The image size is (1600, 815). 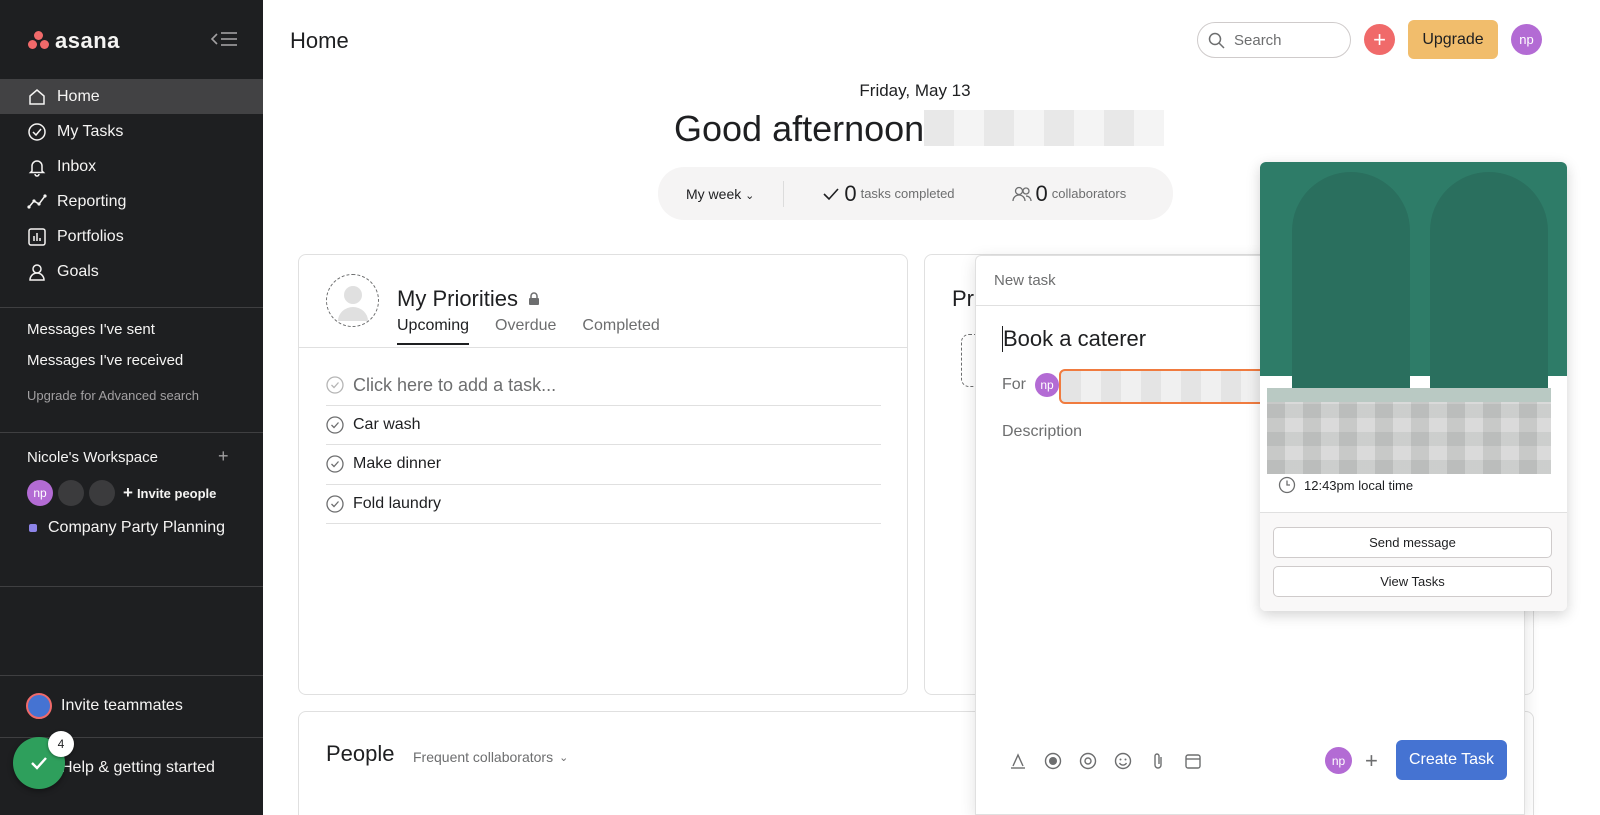 What do you see at coordinates (131, 271) in the screenshot?
I see `sidebar-item-goals: Goals` at bounding box center [131, 271].